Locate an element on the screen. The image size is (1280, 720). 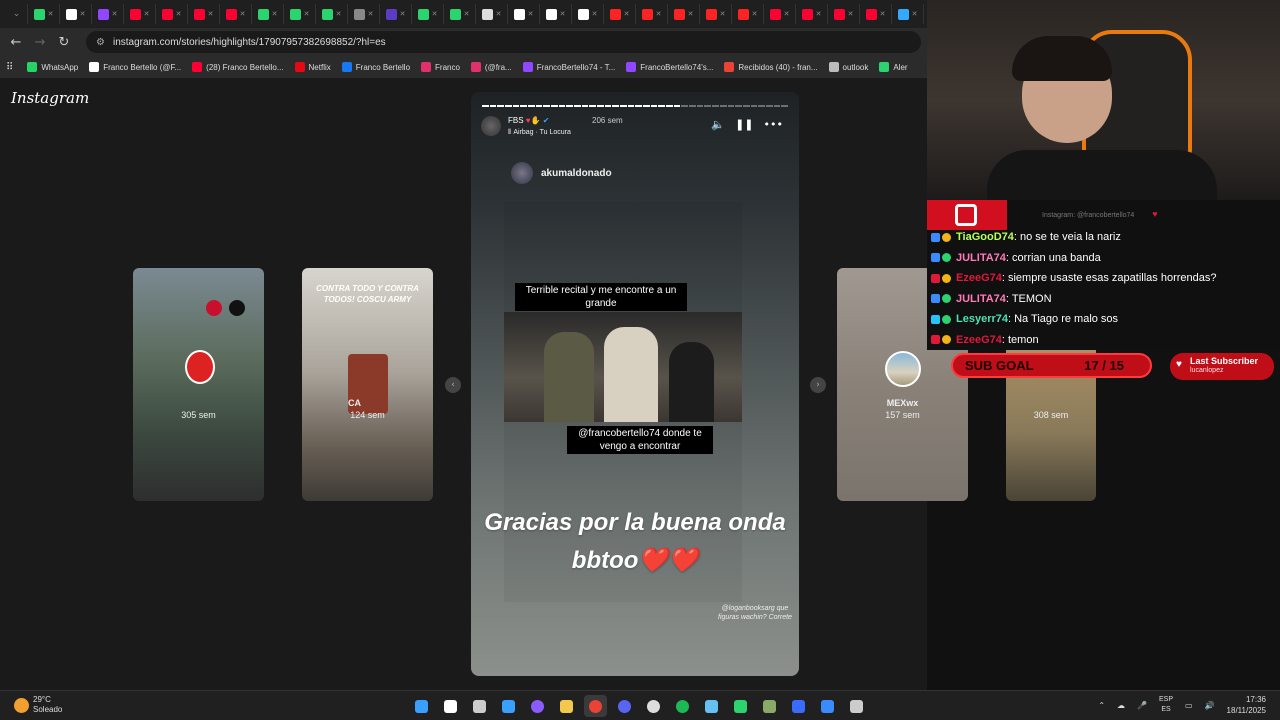
obs-taskbar-icon is located at coordinates (653, 706).